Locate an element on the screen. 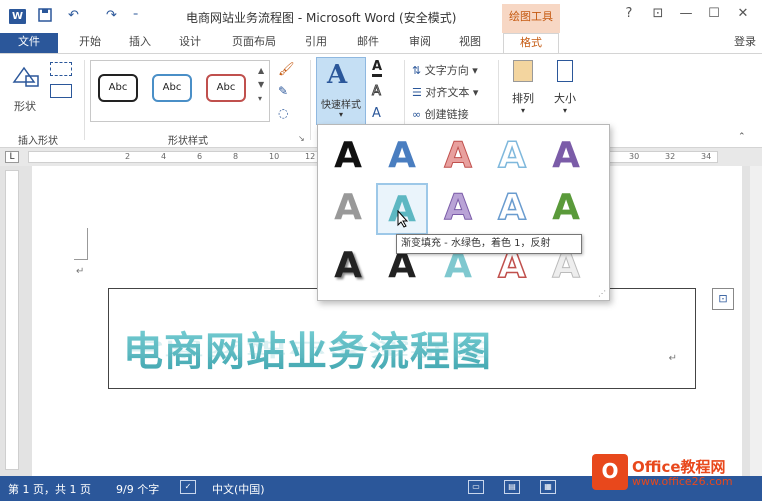 The height and width of the screenshot is (501, 762). print-layout-icon: ▤ is located at coordinates (512, 487).